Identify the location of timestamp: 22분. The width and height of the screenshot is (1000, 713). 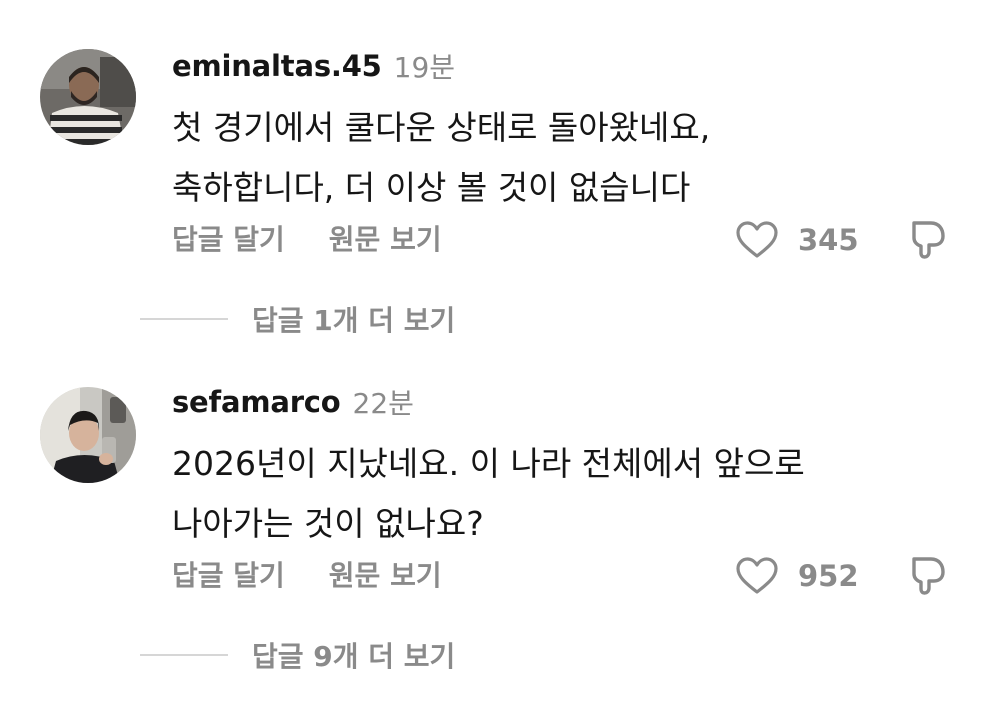
(383, 403).